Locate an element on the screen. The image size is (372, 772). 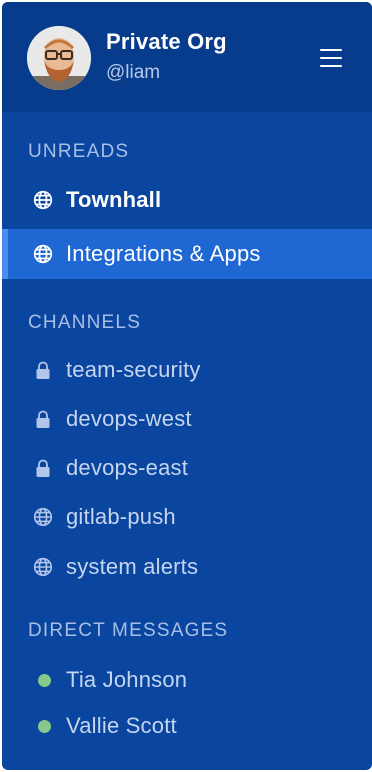
channel-item-gitlab-push: gitlab-push is located at coordinates (187, 517).